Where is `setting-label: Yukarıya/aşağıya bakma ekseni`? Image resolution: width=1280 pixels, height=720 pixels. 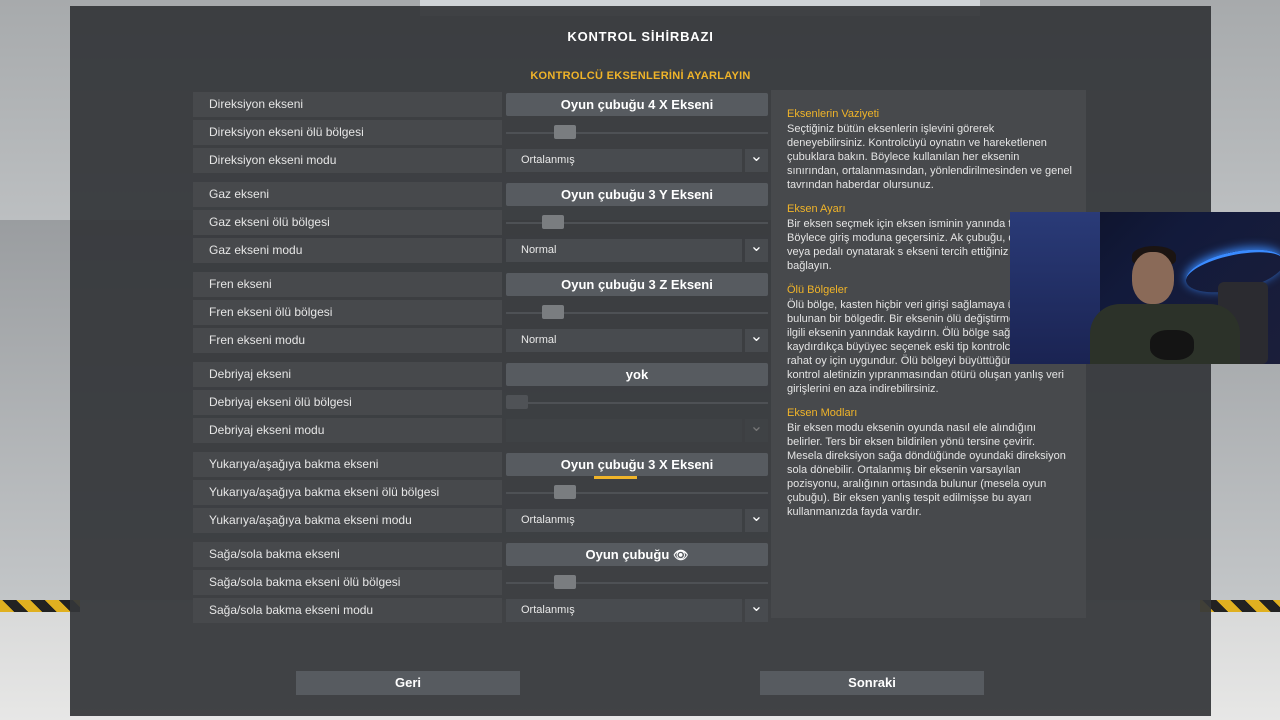
setting-label: Yukarıya/aşağıya bakma ekseni is located at coordinates (347, 464).